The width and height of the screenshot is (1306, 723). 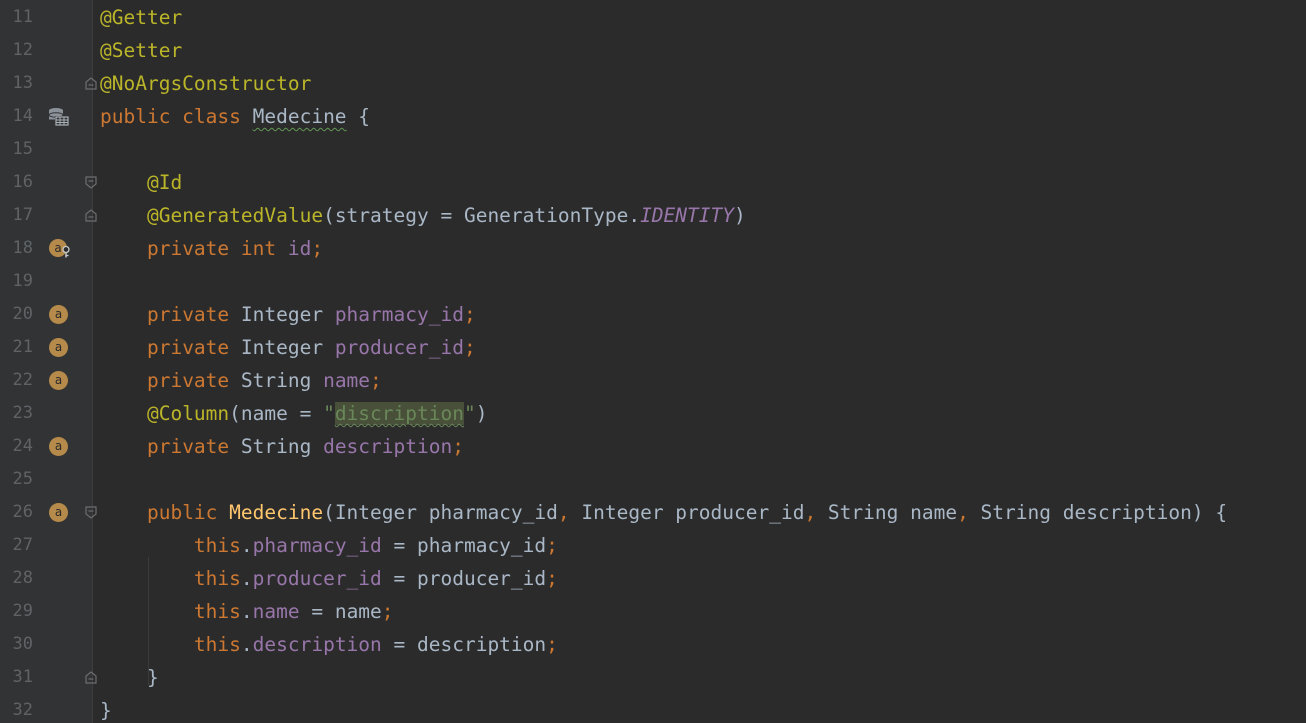 What do you see at coordinates (1104, 512) in the screenshot?
I see `code-token: String description) {` at bounding box center [1104, 512].